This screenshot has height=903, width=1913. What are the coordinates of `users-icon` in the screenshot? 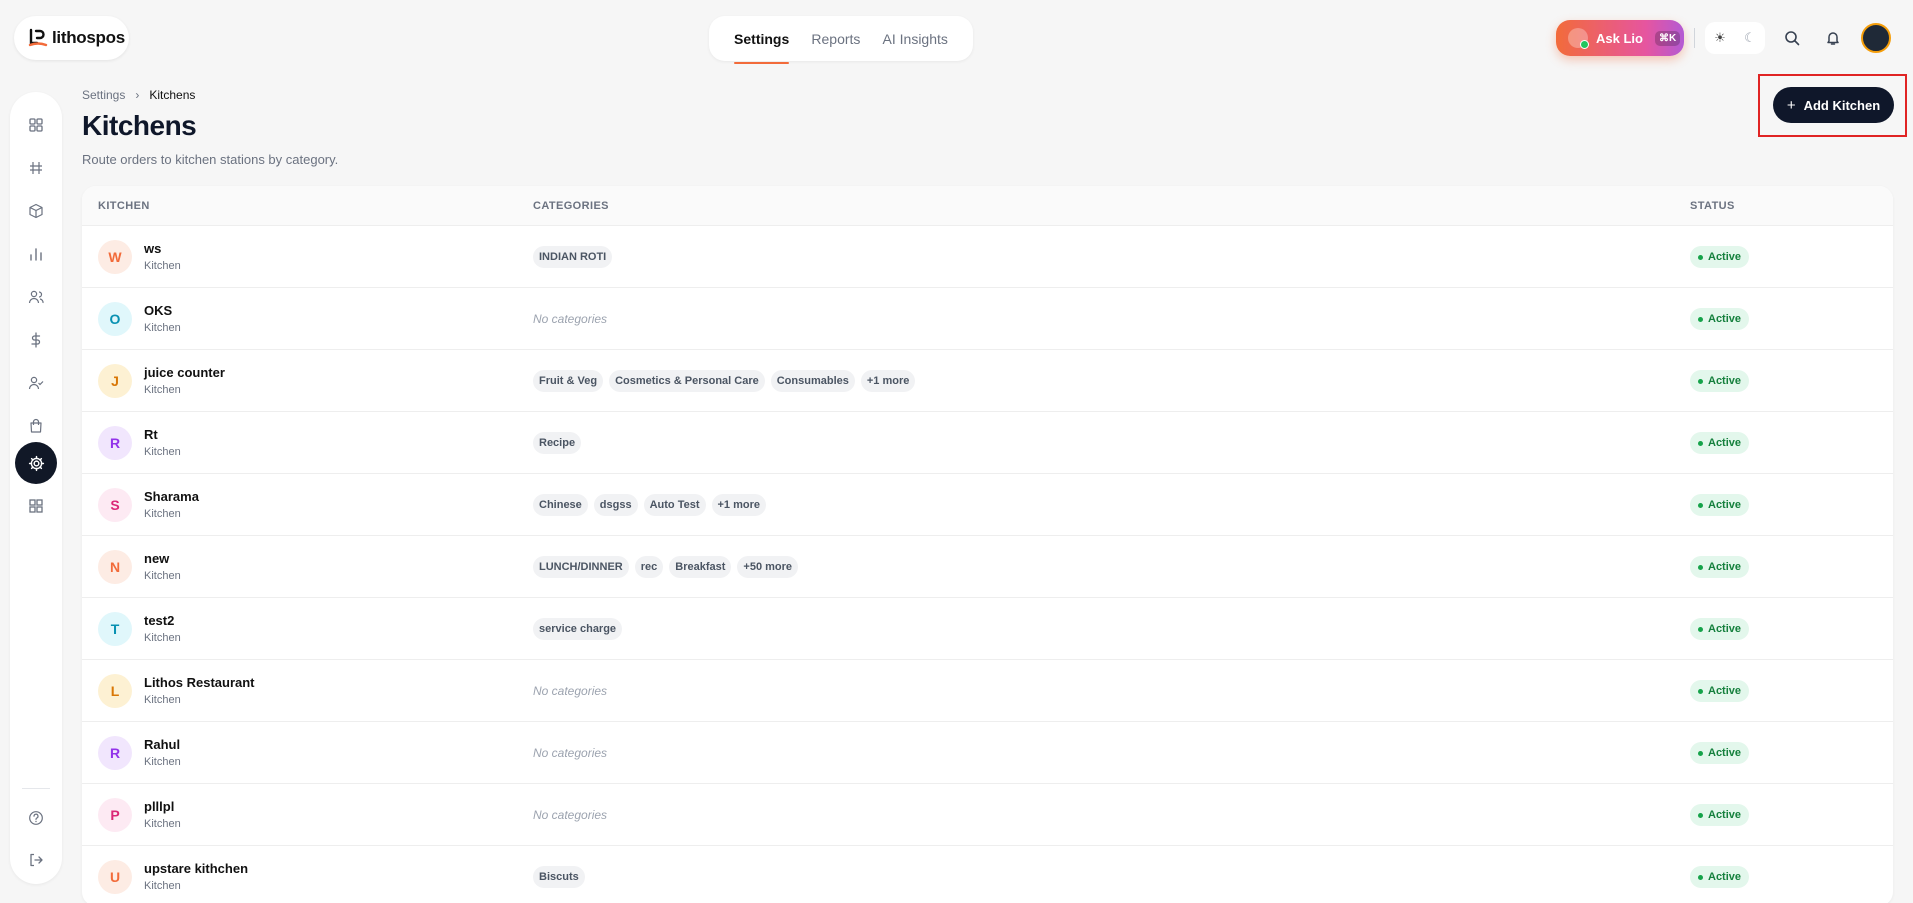 It's located at (36, 297).